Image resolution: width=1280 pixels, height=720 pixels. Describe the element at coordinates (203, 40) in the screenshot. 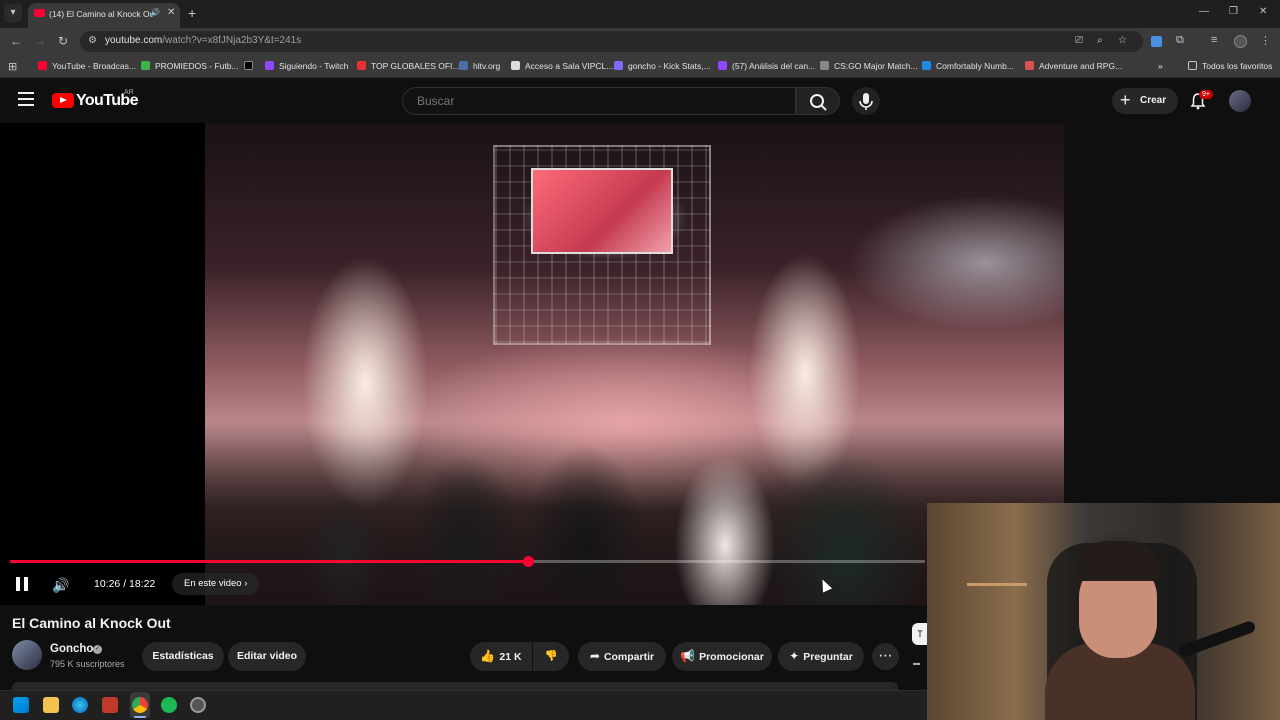

I see `url-text: youtube.com/watch?v=x8fJNja2b3Y&t=241s` at that location.